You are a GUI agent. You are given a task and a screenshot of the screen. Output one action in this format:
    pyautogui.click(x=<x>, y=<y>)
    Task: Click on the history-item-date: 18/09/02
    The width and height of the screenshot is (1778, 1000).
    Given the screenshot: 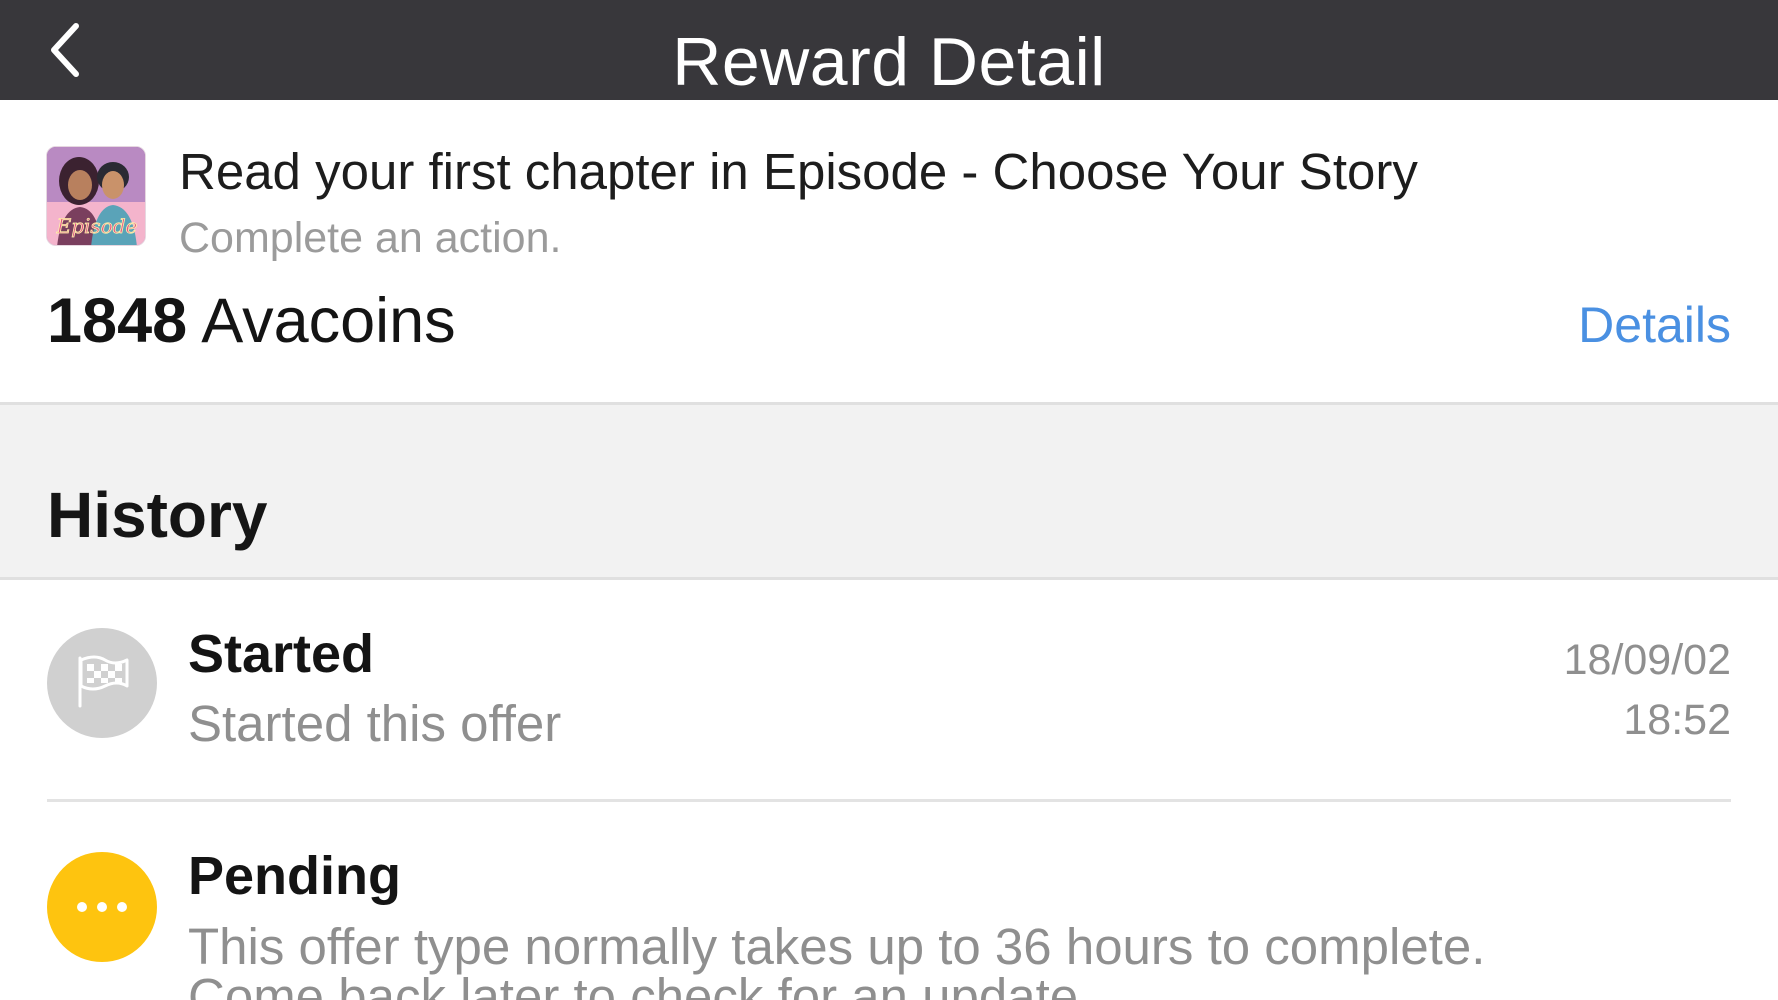 What is the action you would take?
    pyautogui.click(x=1647, y=660)
    